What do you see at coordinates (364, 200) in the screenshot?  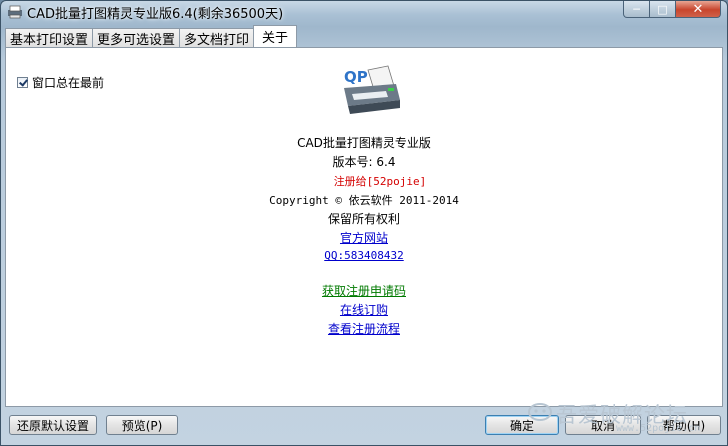 I see `copyright-text: Copyright © 依云软件 2011-2014` at bounding box center [364, 200].